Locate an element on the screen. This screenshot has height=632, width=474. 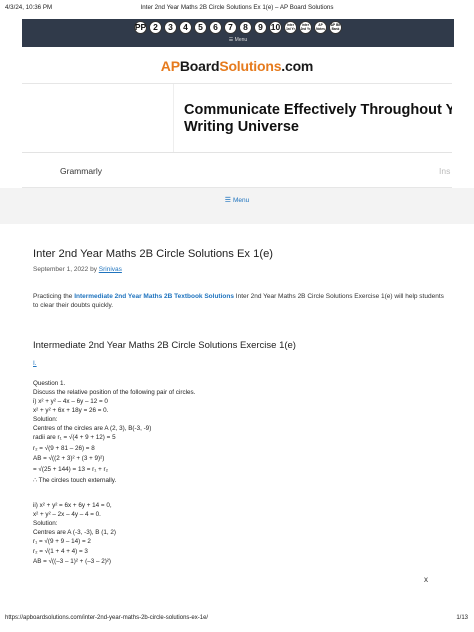
solution-line: ∴ The circles touch externally. is located at coordinates (75, 480).